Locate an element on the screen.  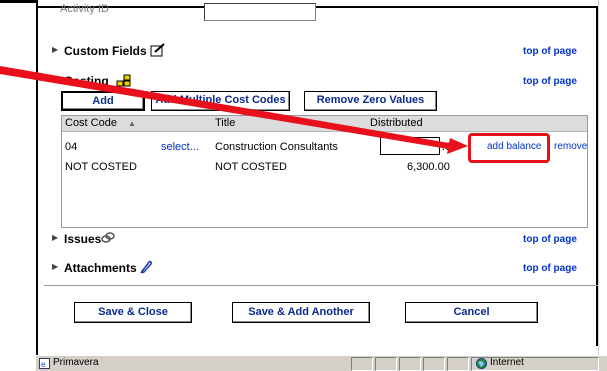
status-text: Primavera is located at coordinates (76, 362).